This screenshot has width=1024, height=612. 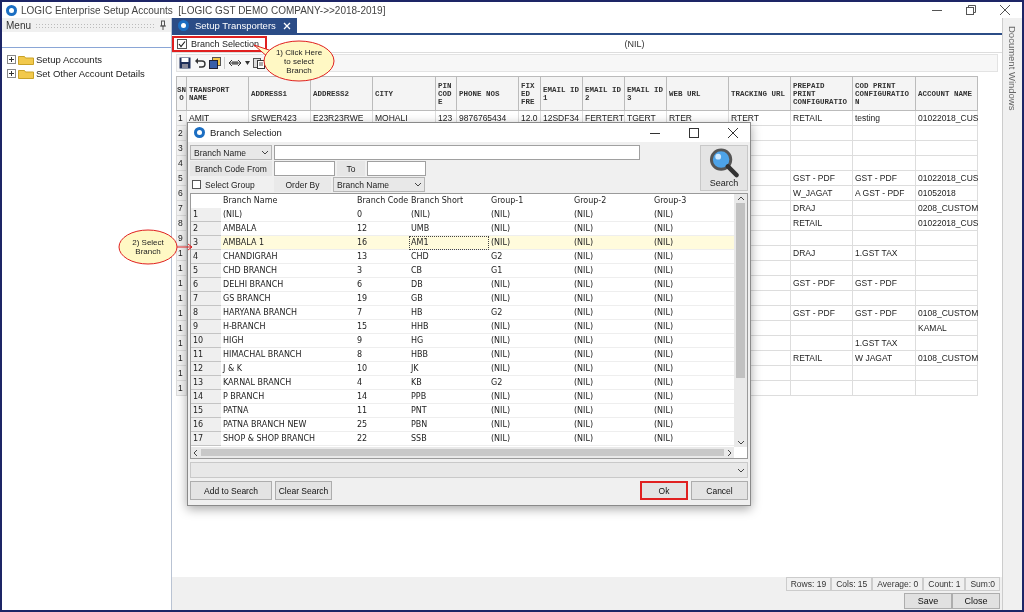 What do you see at coordinates (462, 382) in the screenshot?
I see `table-row: 13 KARNAL BRANCH 4 KB G2 (NIL) (NIL)` at bounding box center [462, 382].